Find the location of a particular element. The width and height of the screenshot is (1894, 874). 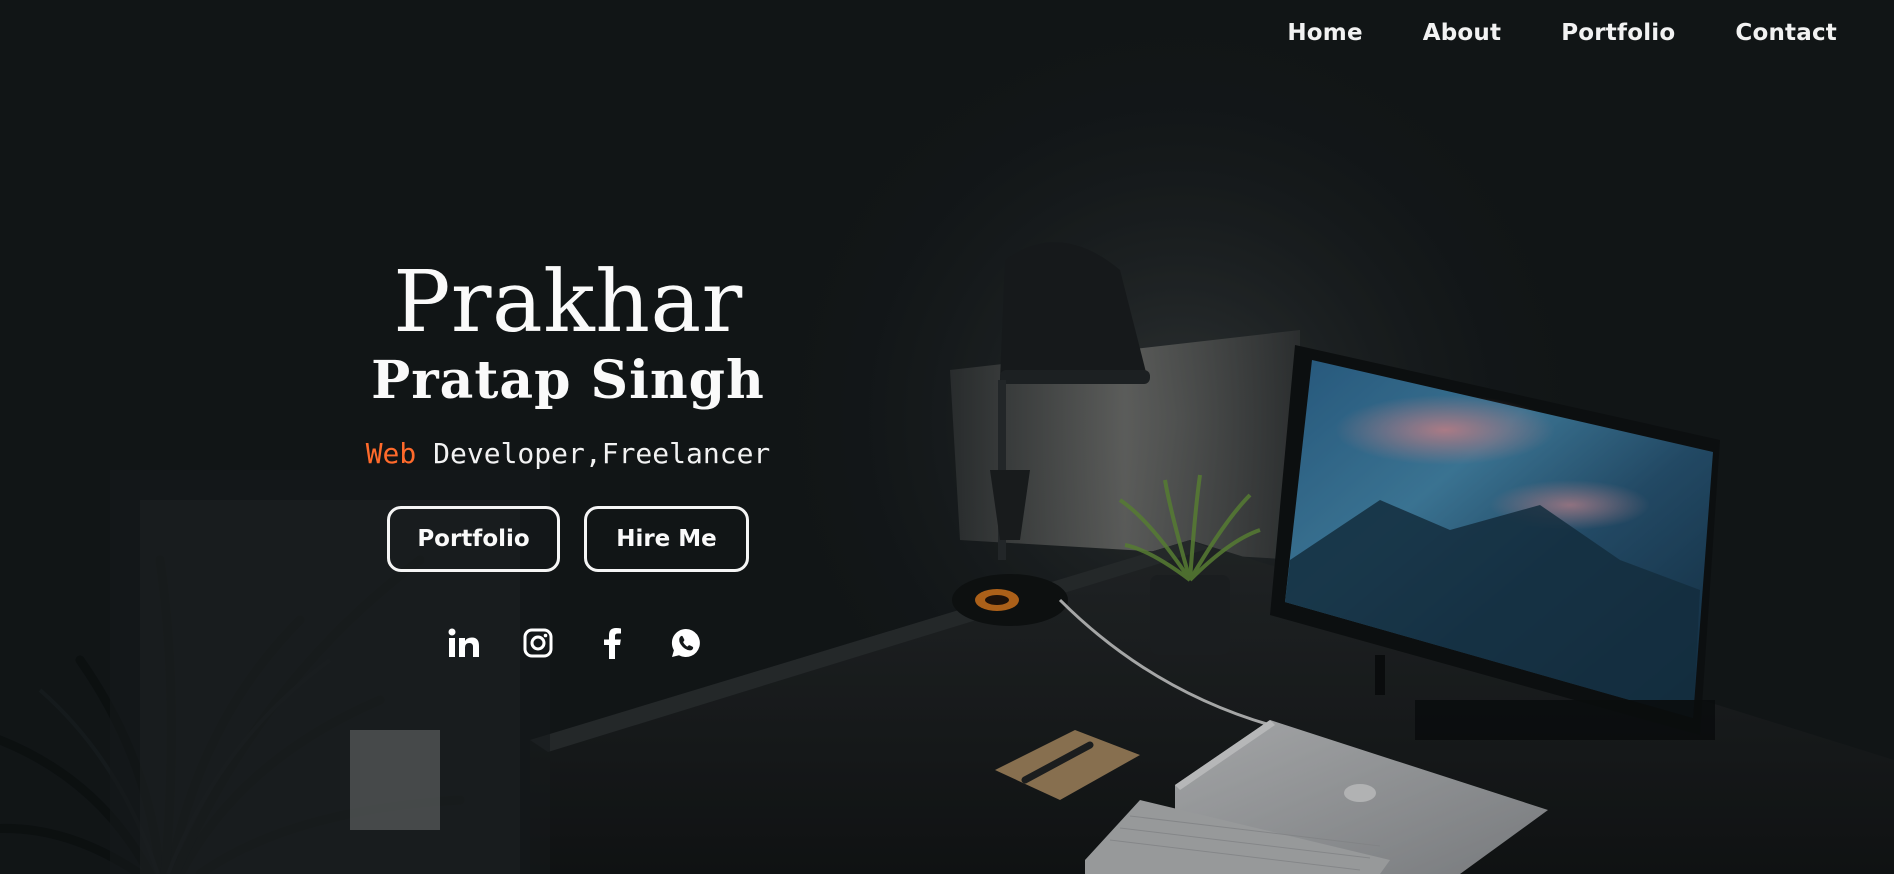

nav-contact-link: Contact is located at coordinates (1786, 33).